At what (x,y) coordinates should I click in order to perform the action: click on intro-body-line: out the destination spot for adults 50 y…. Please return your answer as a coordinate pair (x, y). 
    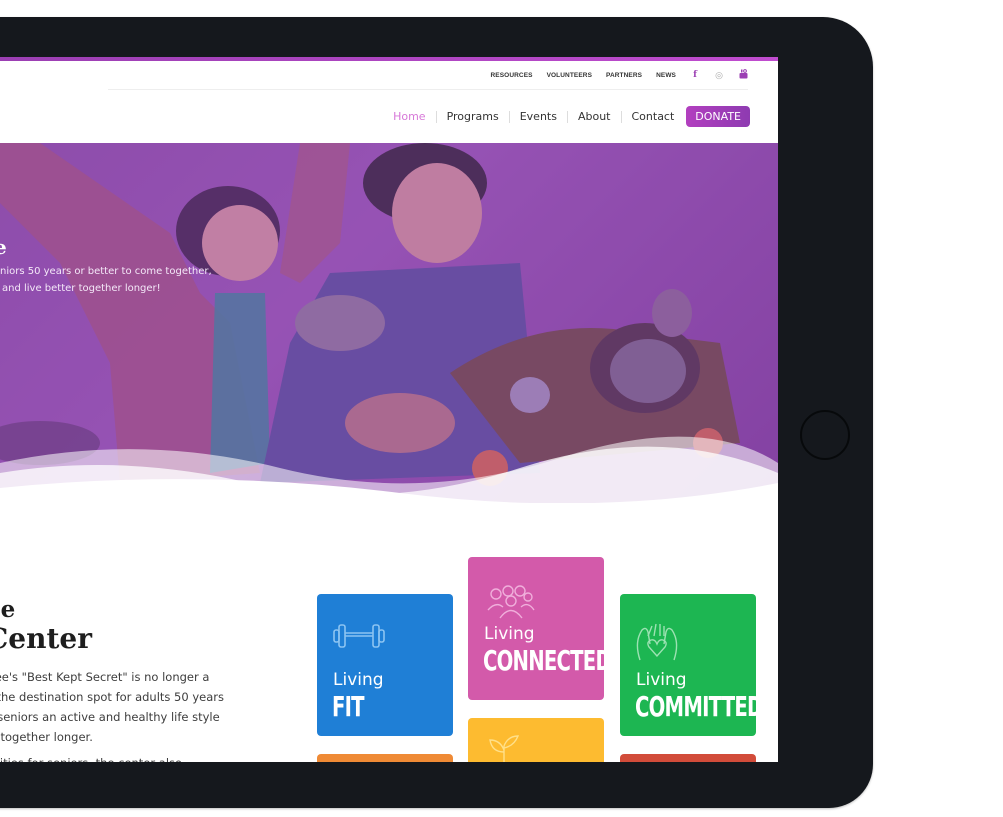
    Looking at the image, I should click on (112, 697).